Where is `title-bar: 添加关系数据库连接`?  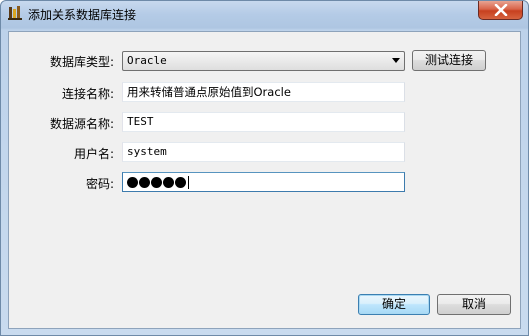 title-bar: 添加关系数据库连接 is located at coordinates (264, 14).